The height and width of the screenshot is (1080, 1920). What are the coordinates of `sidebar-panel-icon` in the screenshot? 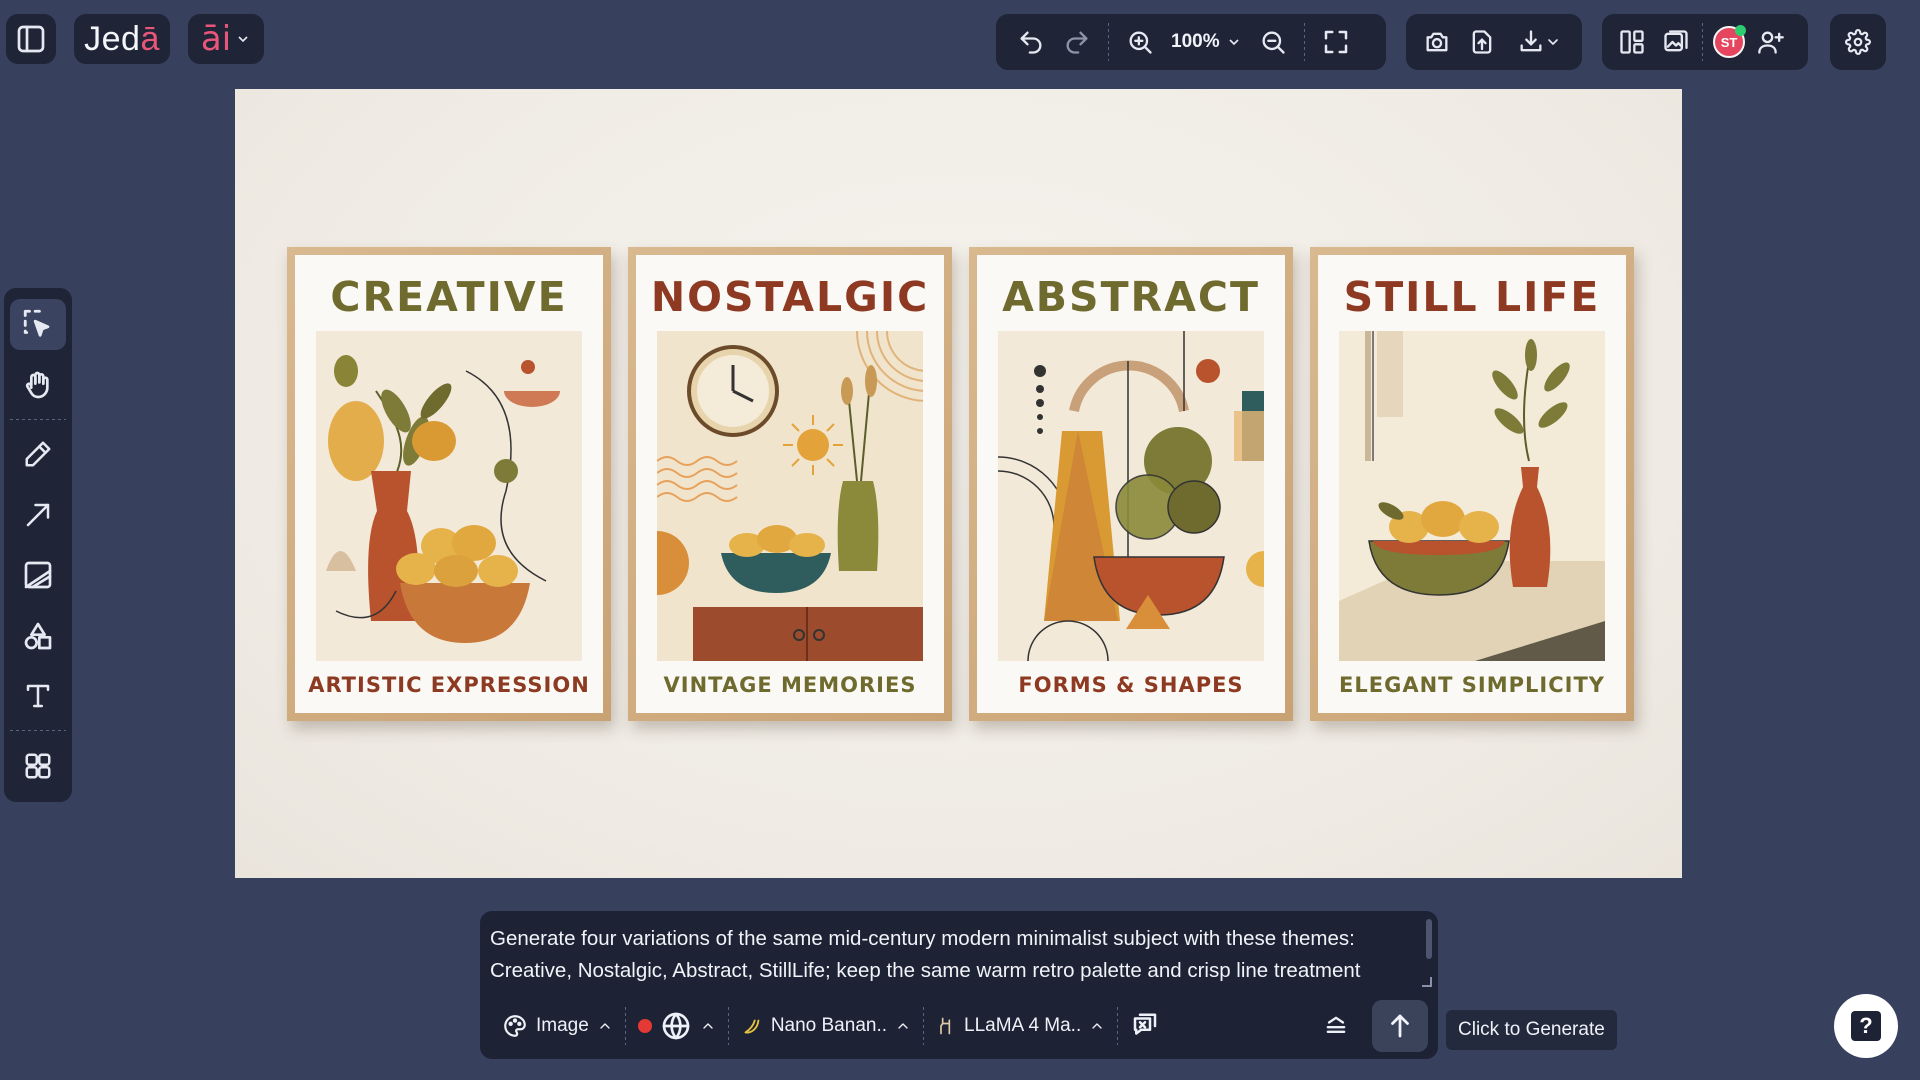 It's located at (31, 39).